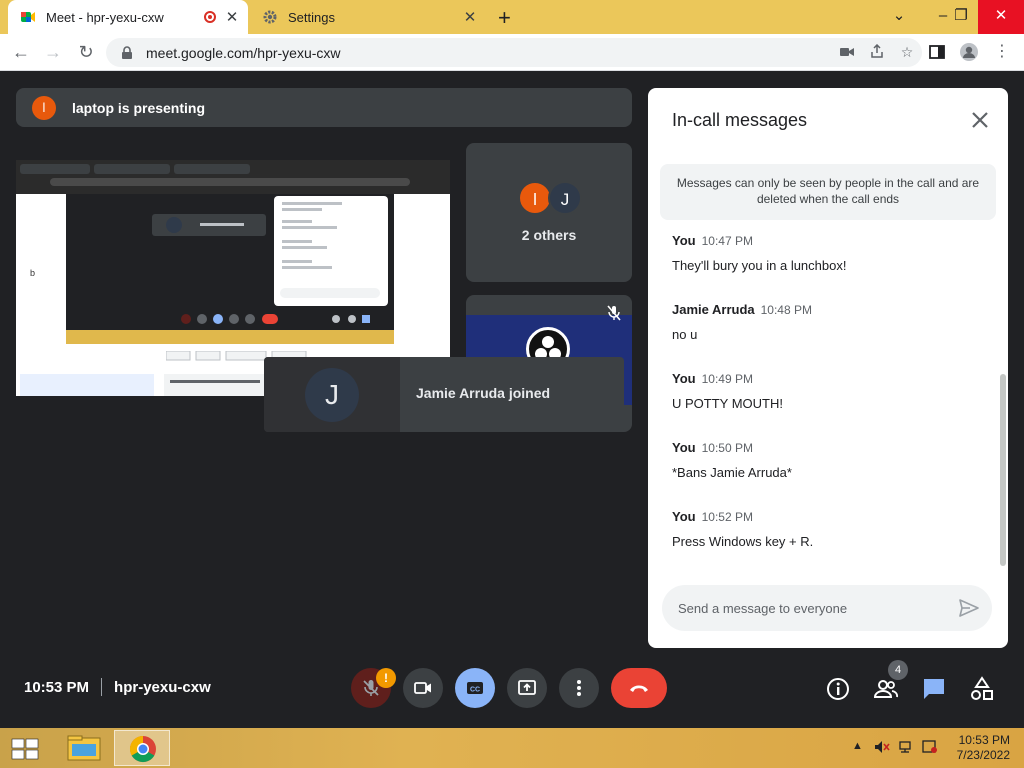 The width and height of the screenshot is (1024, 768). What do you see at coordinates (937, 52) in the screenshot?
I see `sidebar-icon` at bounding box center [937, 52].